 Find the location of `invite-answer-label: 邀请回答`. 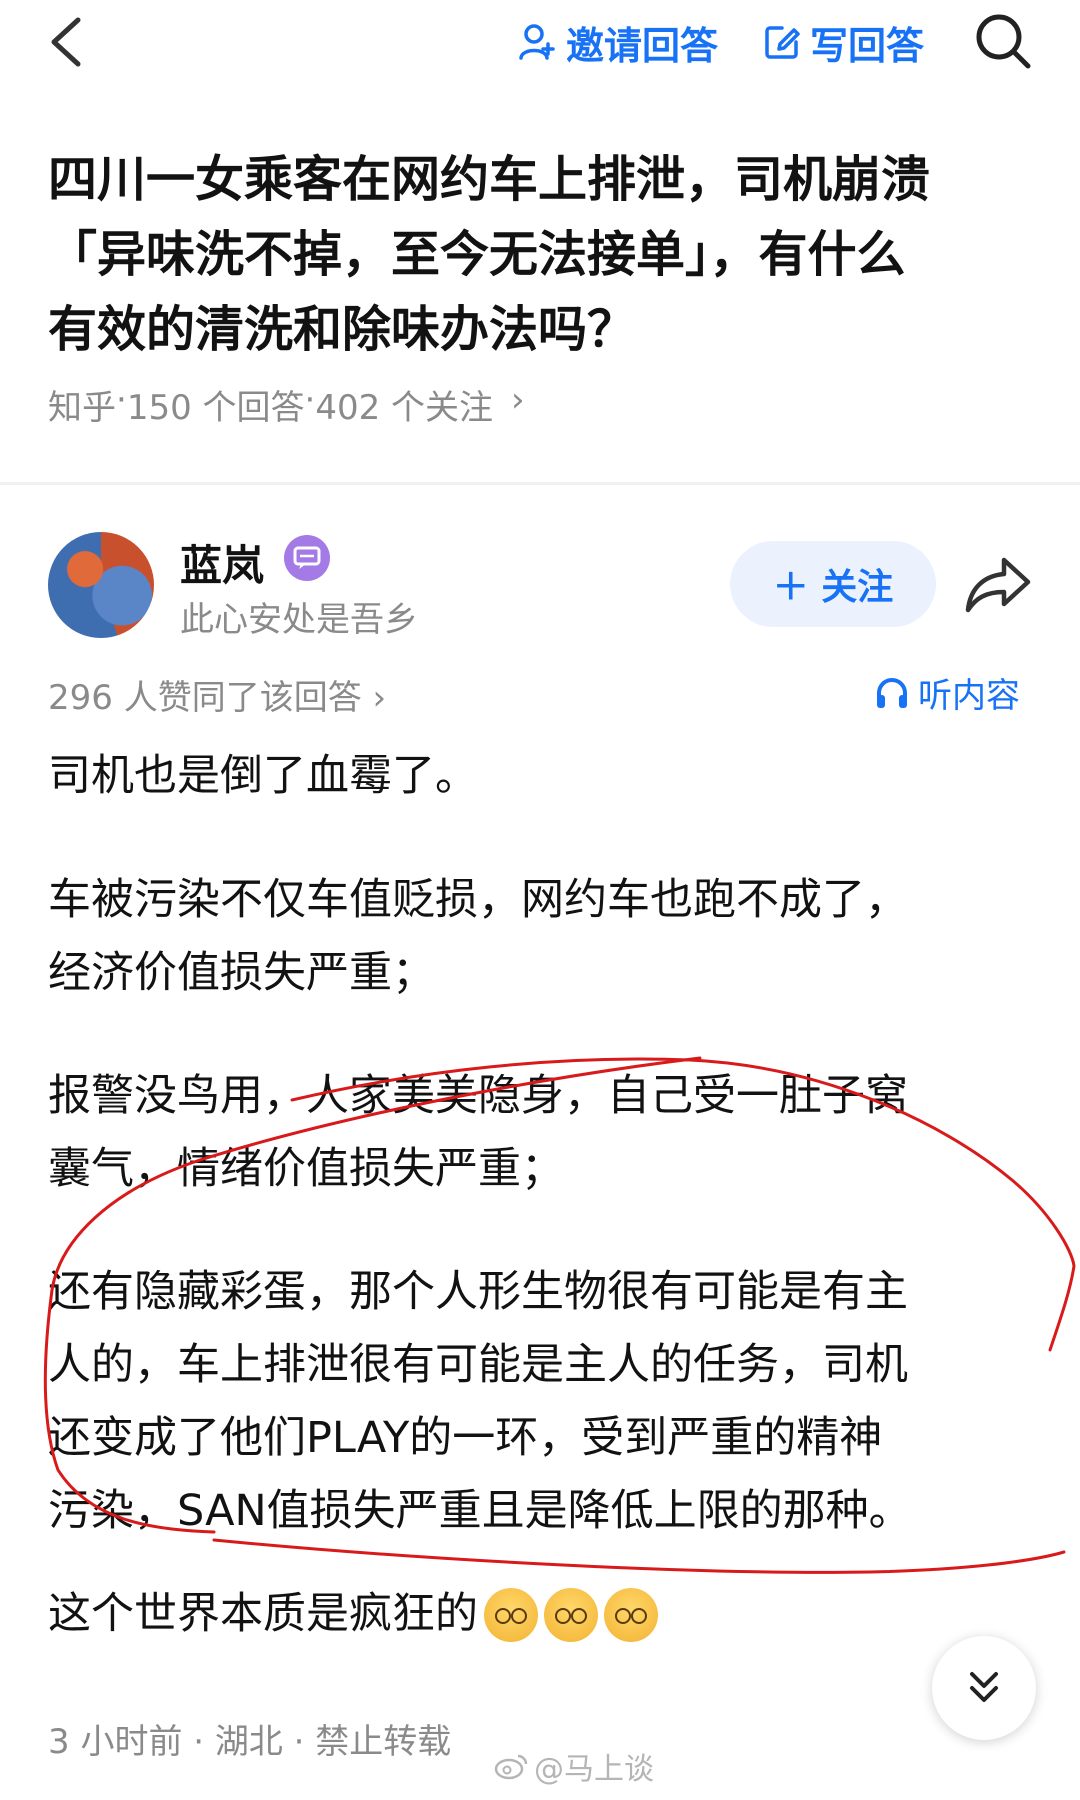

invite-answer-label: 邀请回答 is located at coordinates (642, 45).